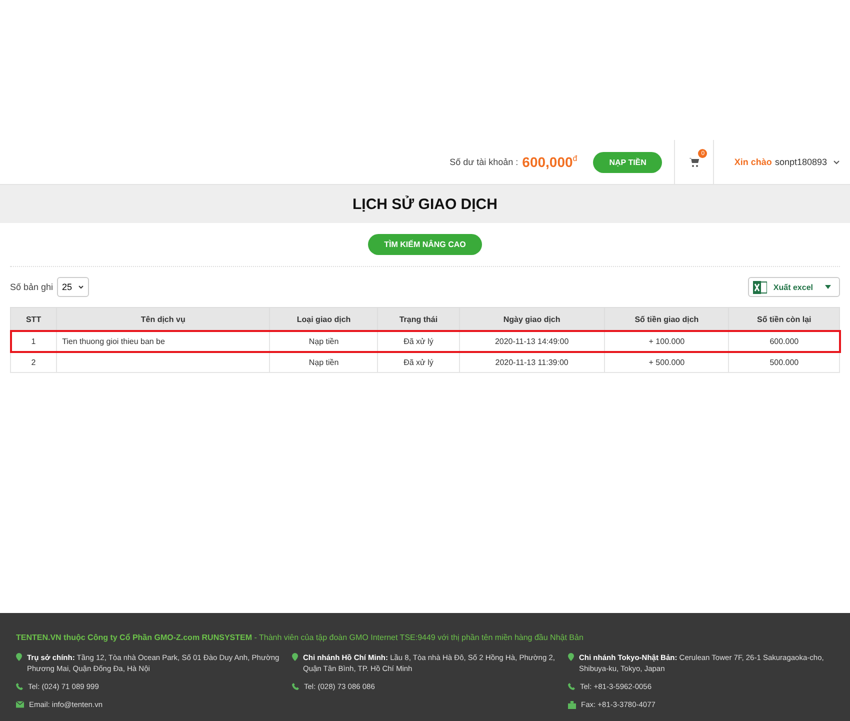 Image resolution: width=850 pixels, height=721 pixels. I want to click on table-cell: + 100.000, so click(666, 341).